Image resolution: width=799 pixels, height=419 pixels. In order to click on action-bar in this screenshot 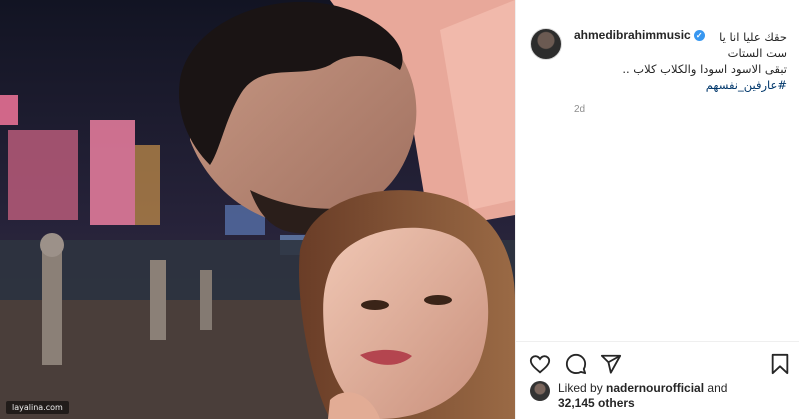, I will do `click(657, 362)`.